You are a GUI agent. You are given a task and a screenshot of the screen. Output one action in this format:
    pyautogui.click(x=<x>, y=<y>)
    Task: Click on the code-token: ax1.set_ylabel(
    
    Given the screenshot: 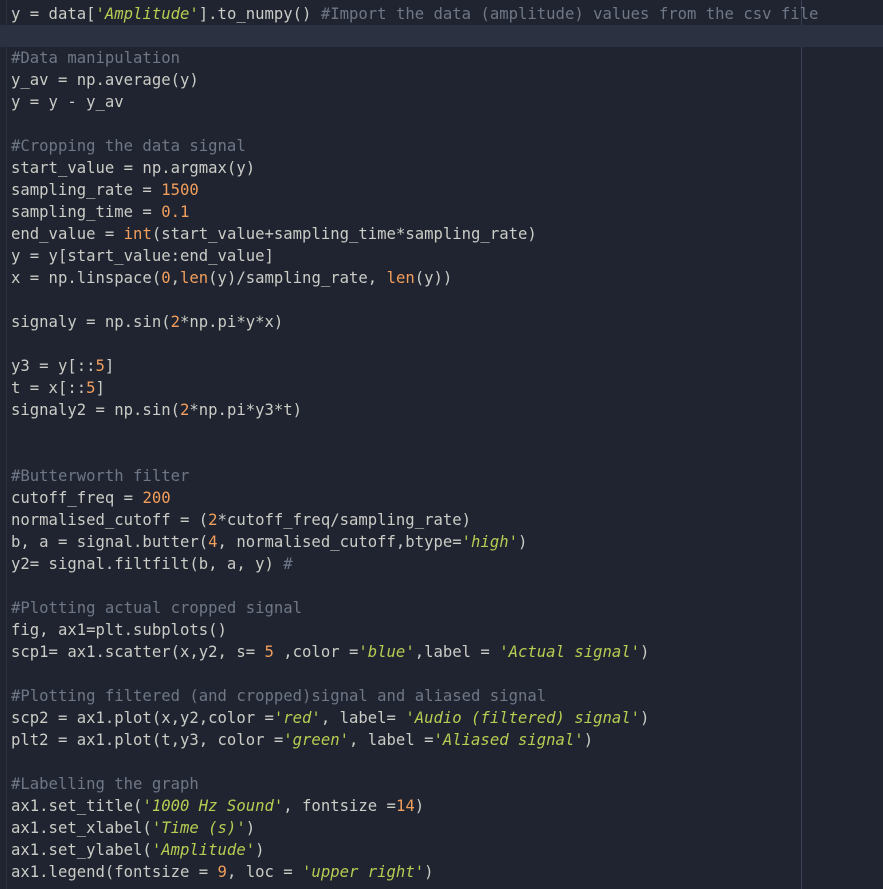 What is the action you would take?
    pyautogui.click(x=81, y=850)
    